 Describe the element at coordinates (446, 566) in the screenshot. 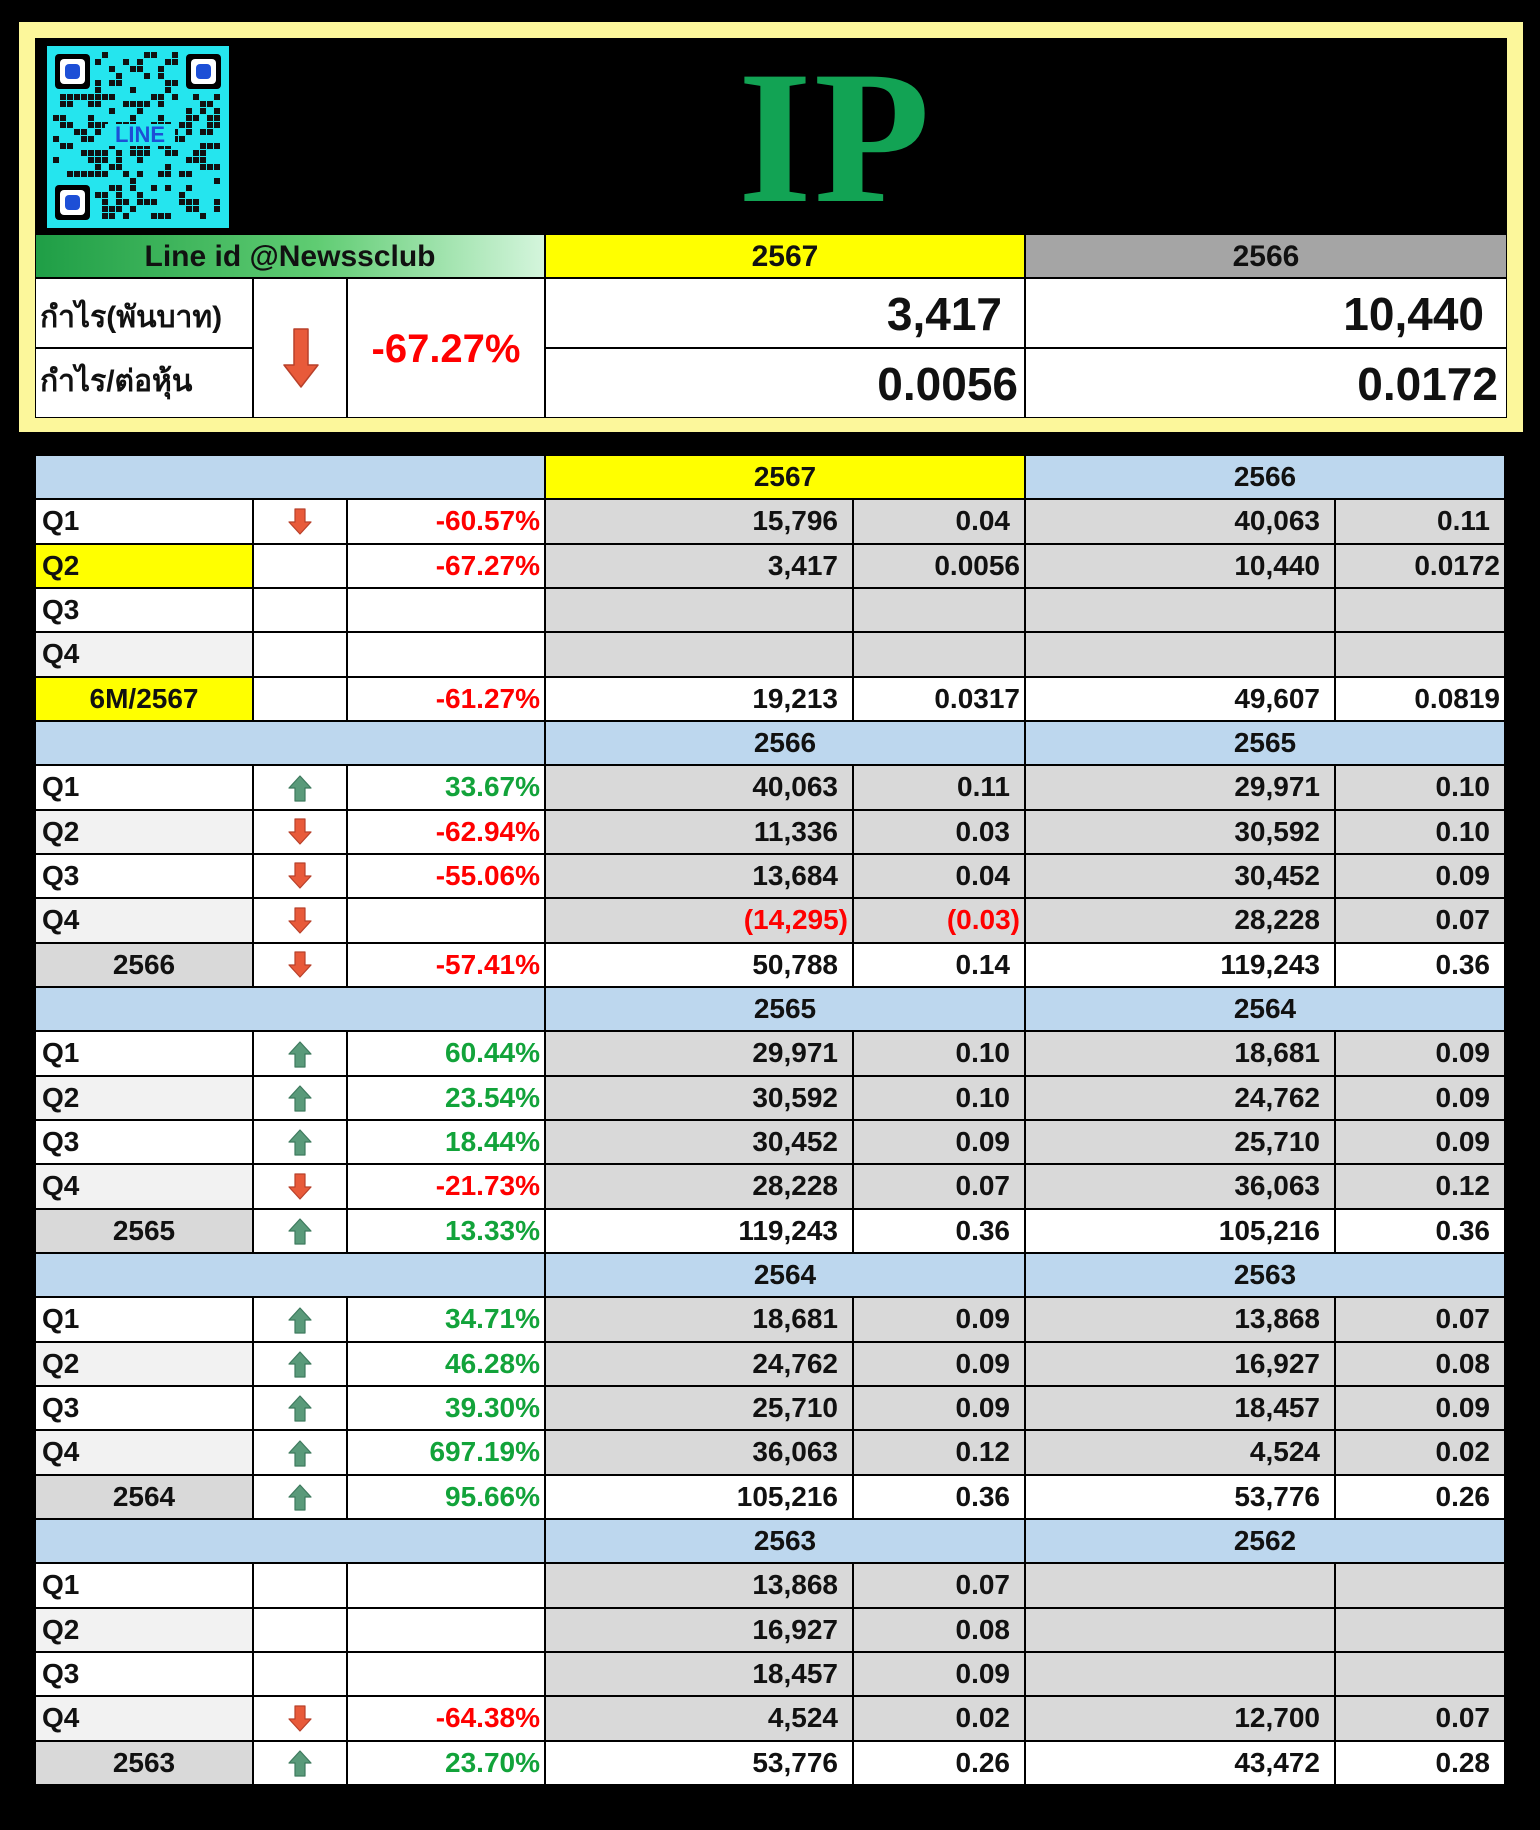

I see `change-pct: -67.27%` at that location.